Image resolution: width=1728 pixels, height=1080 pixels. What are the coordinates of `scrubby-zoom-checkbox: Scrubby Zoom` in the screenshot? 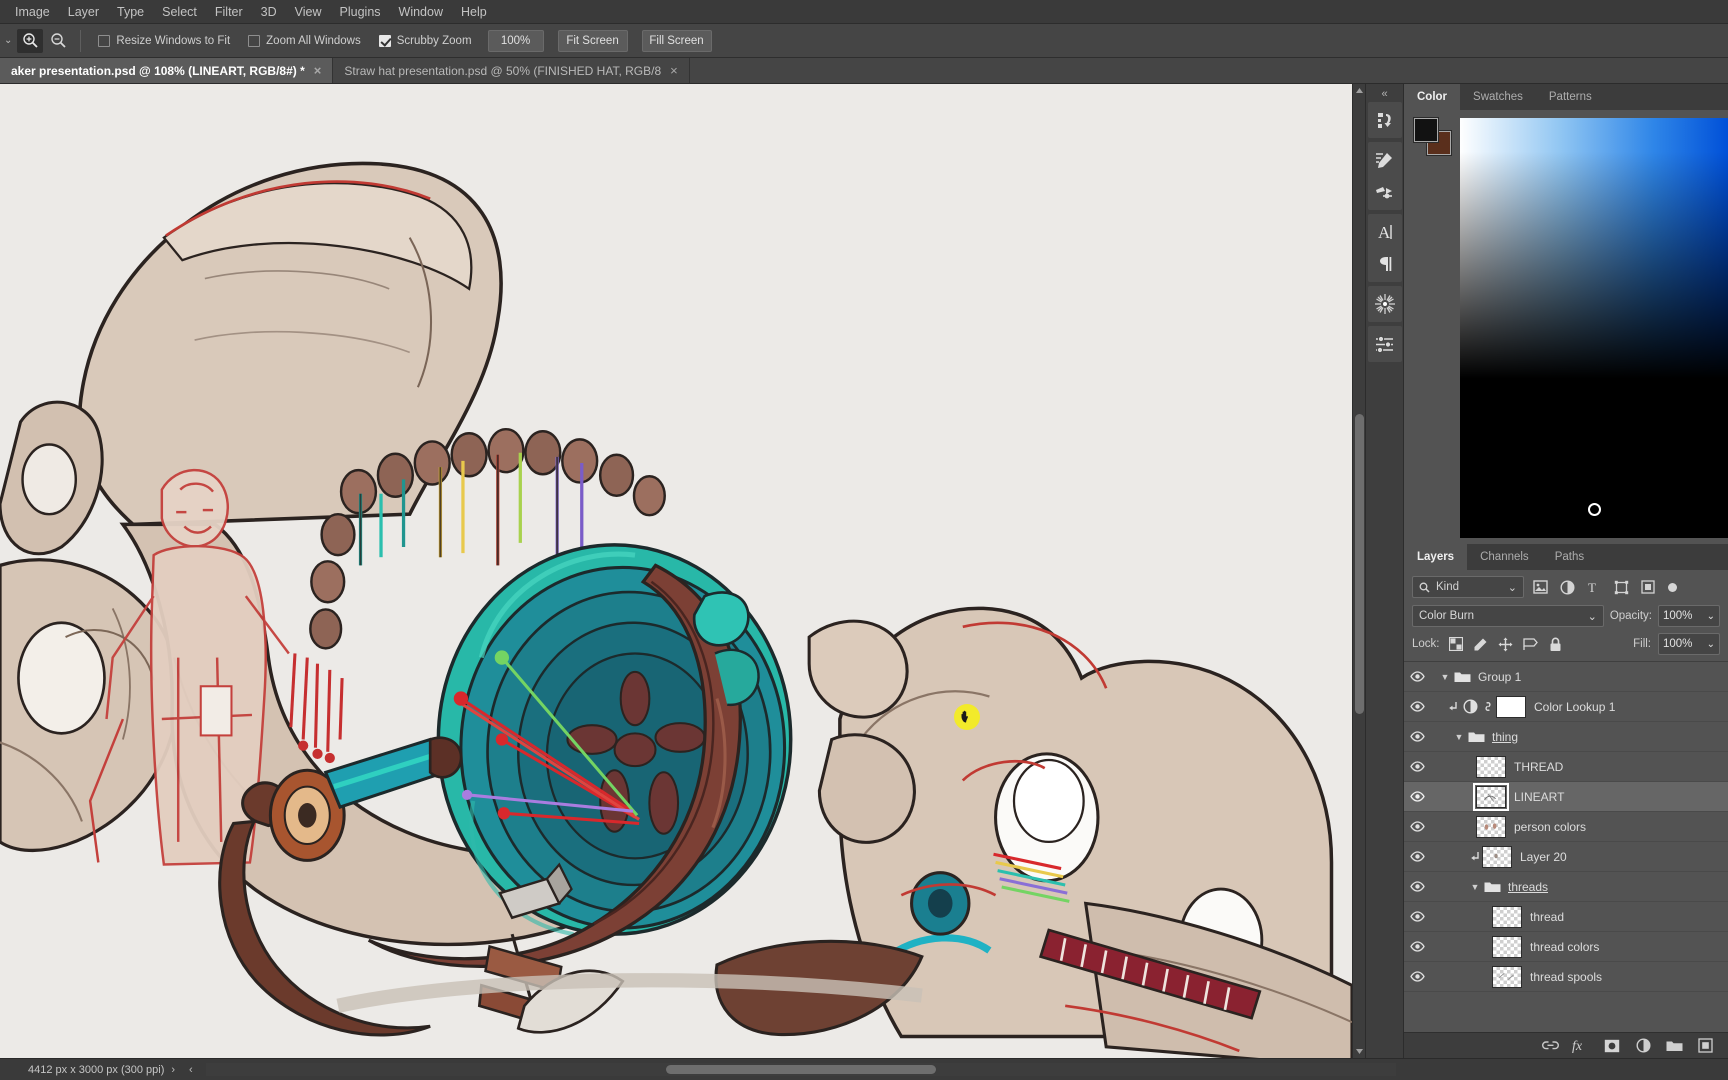 It's located at (425, 40).